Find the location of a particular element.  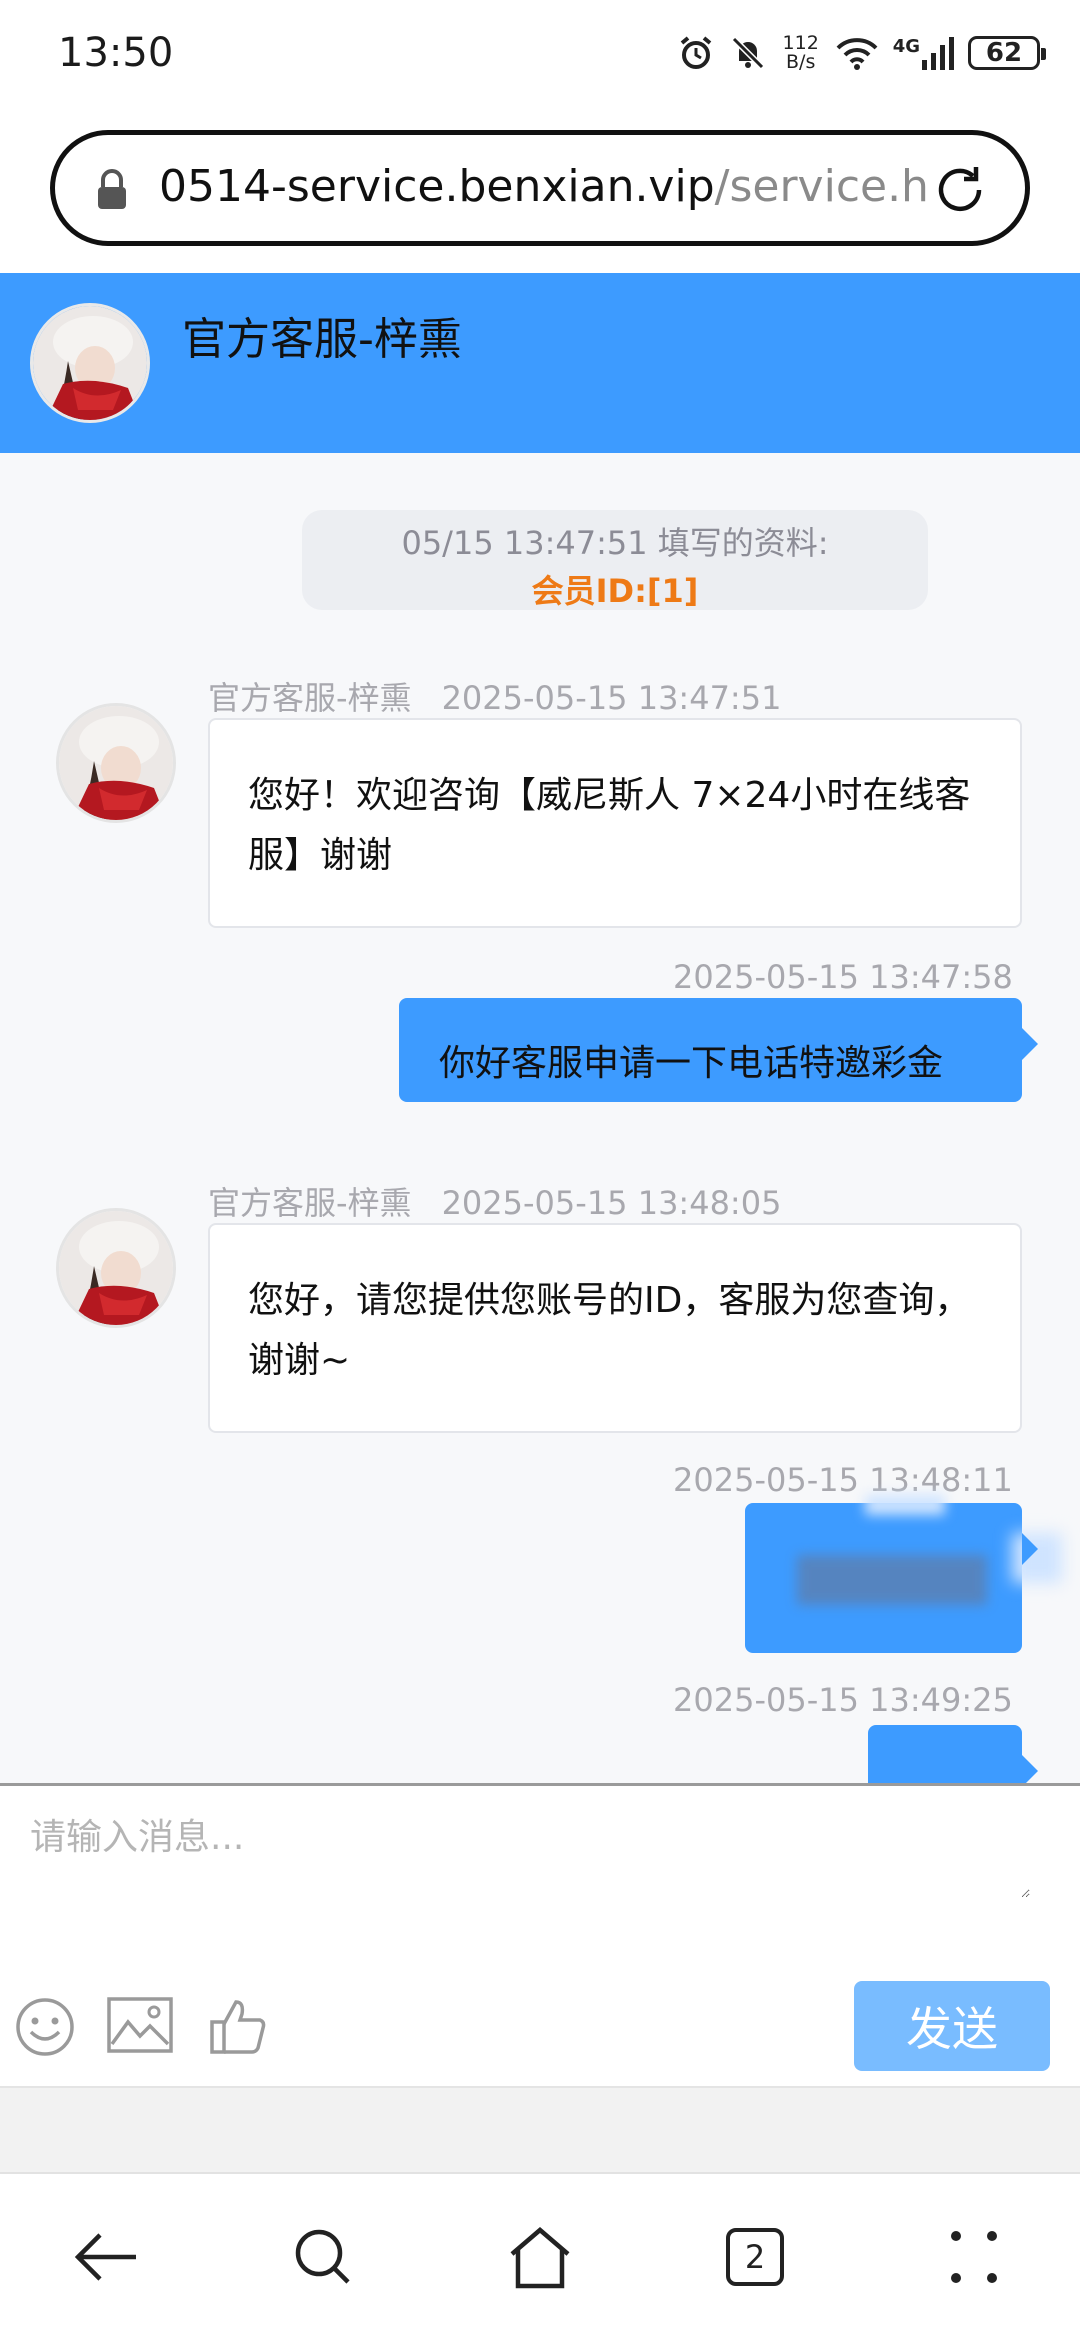

message-text: 你好客服申请一下电话特邀彩金 is located at coordinates (691, 1063).